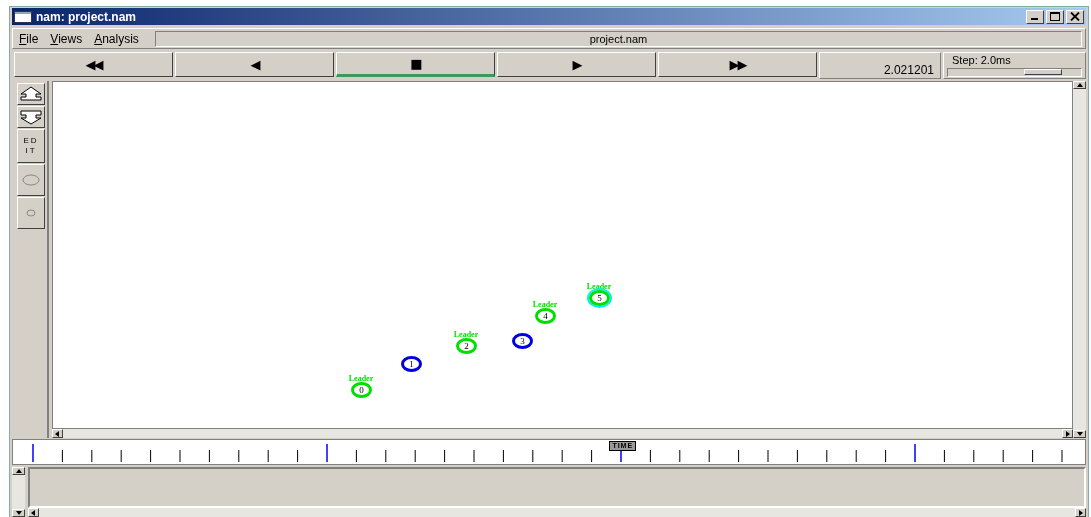 The image size is (1091, 517). I want to click on network-node: 5, so click(599, 298).